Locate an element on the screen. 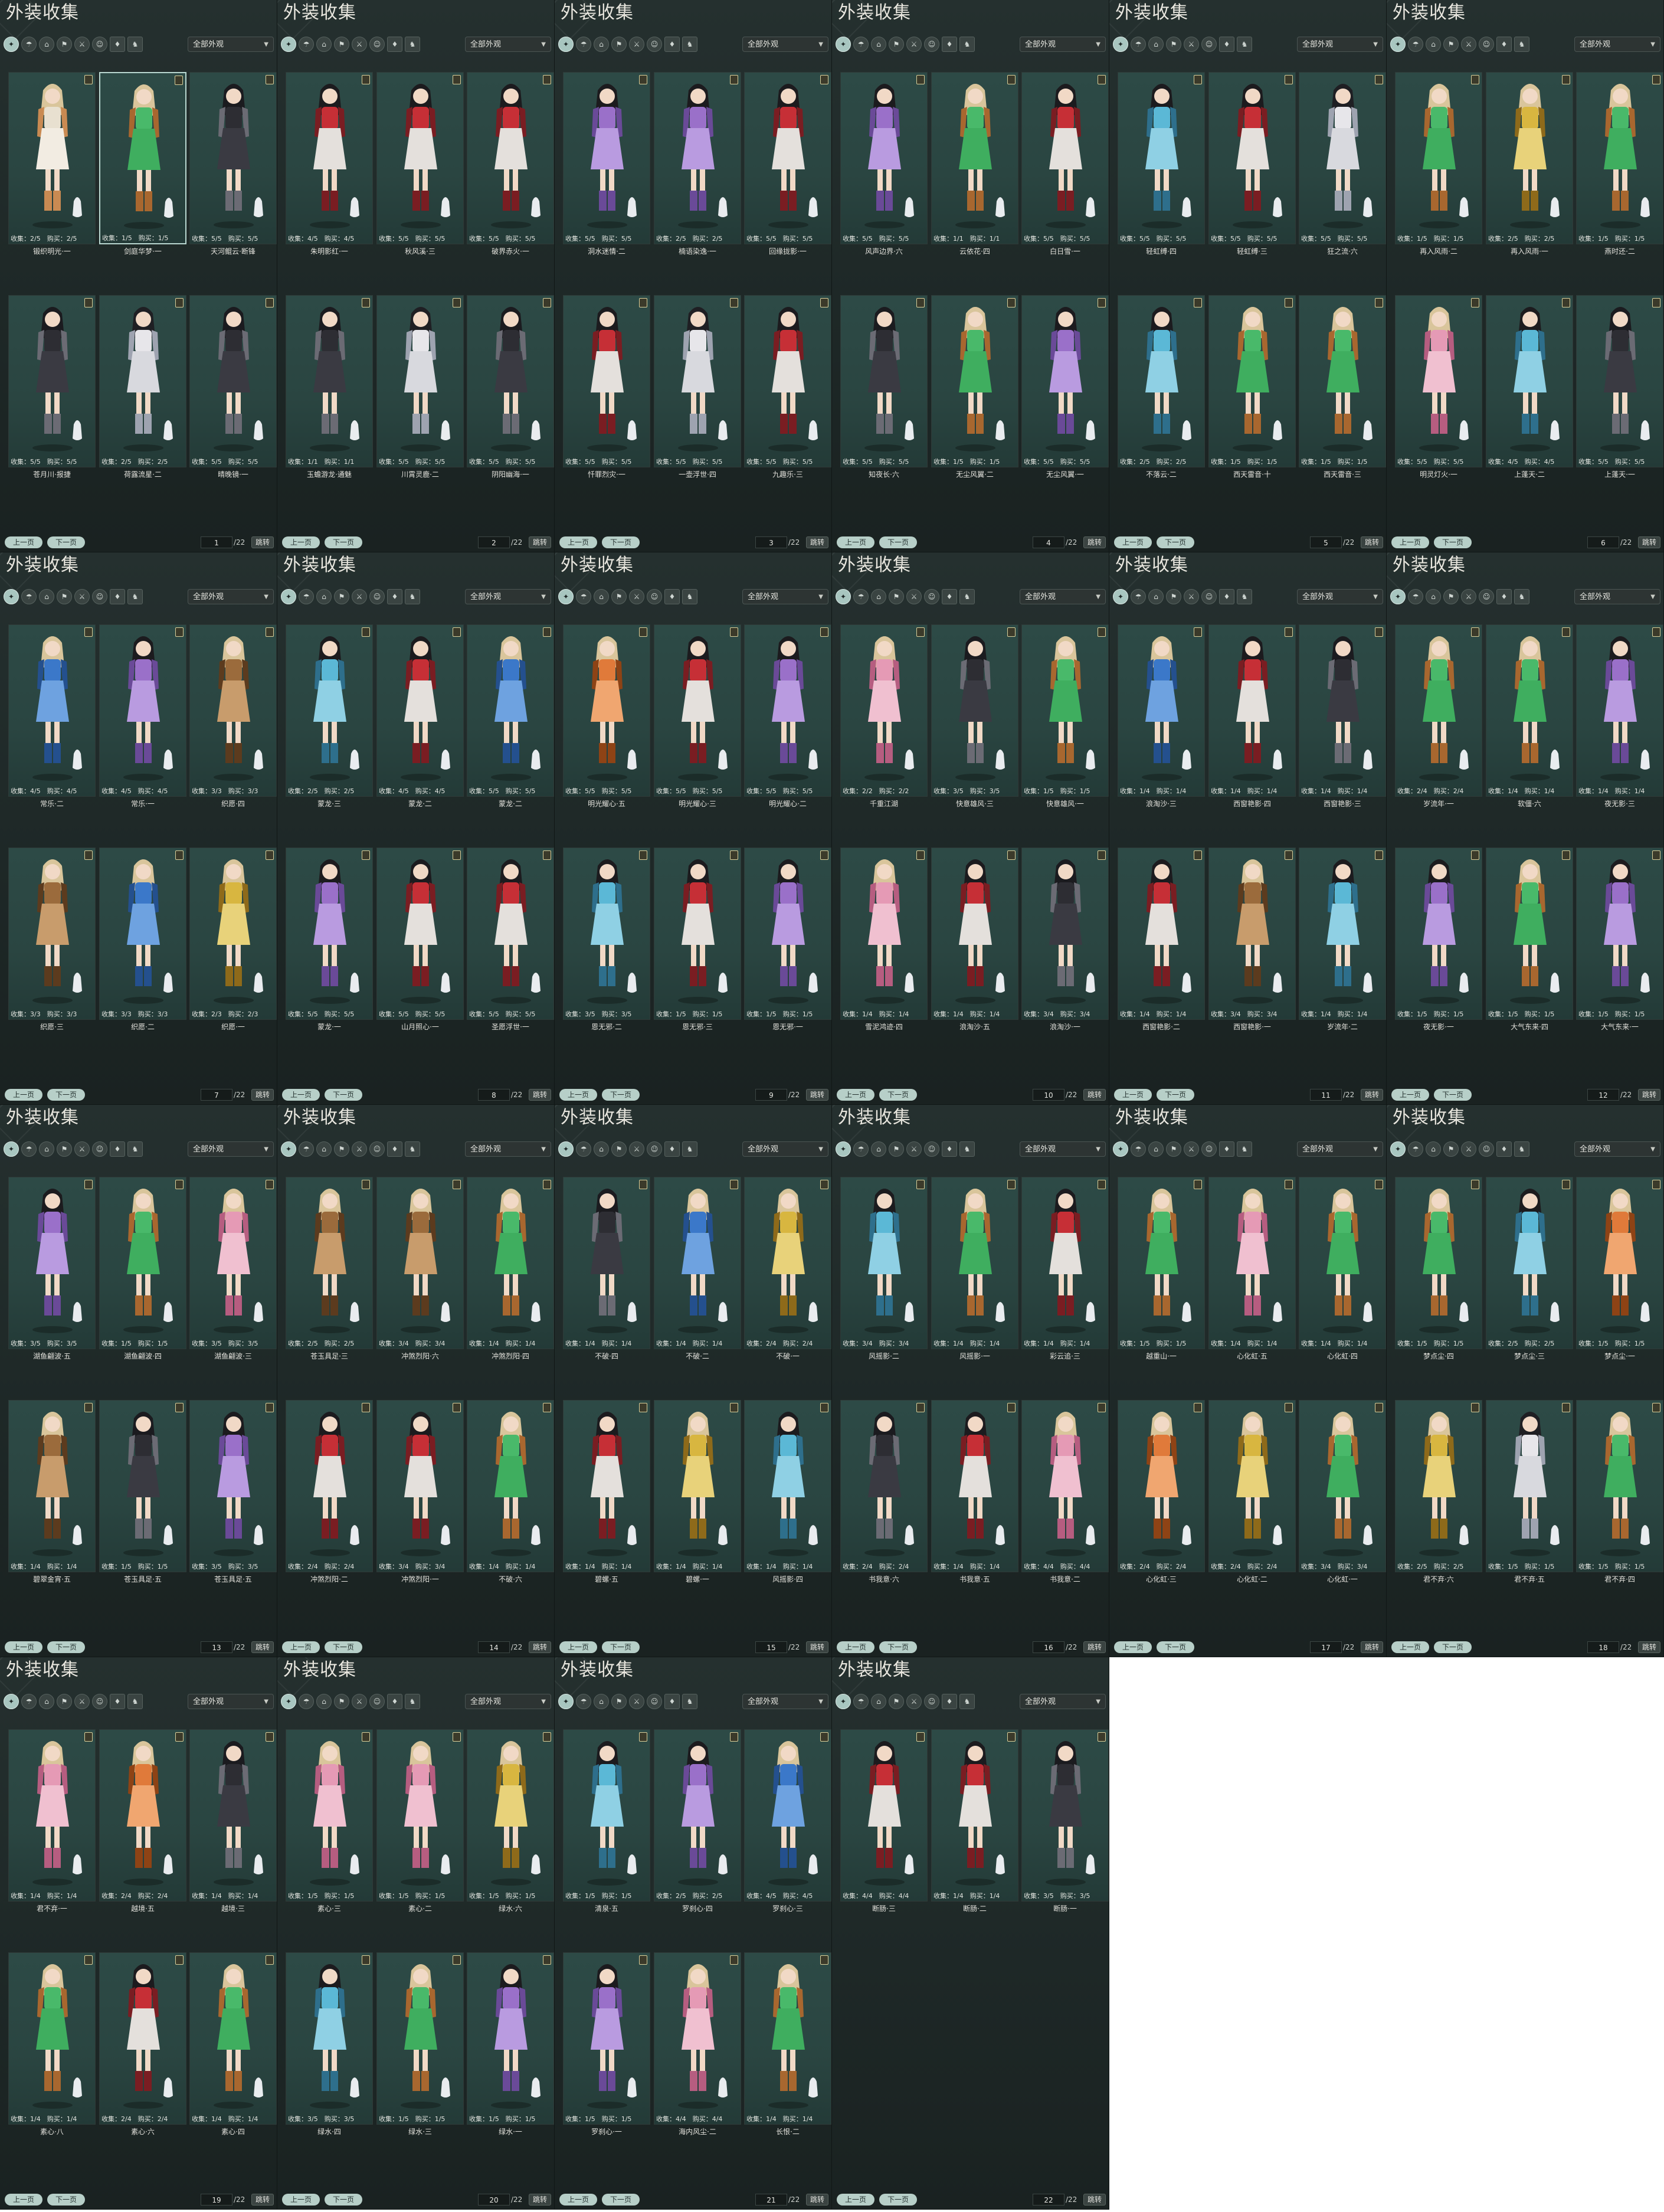 Image resolution: width=1664 pixels, height=2212 pixels. page-number-input: 6 is located at coordinates (1603, 542).